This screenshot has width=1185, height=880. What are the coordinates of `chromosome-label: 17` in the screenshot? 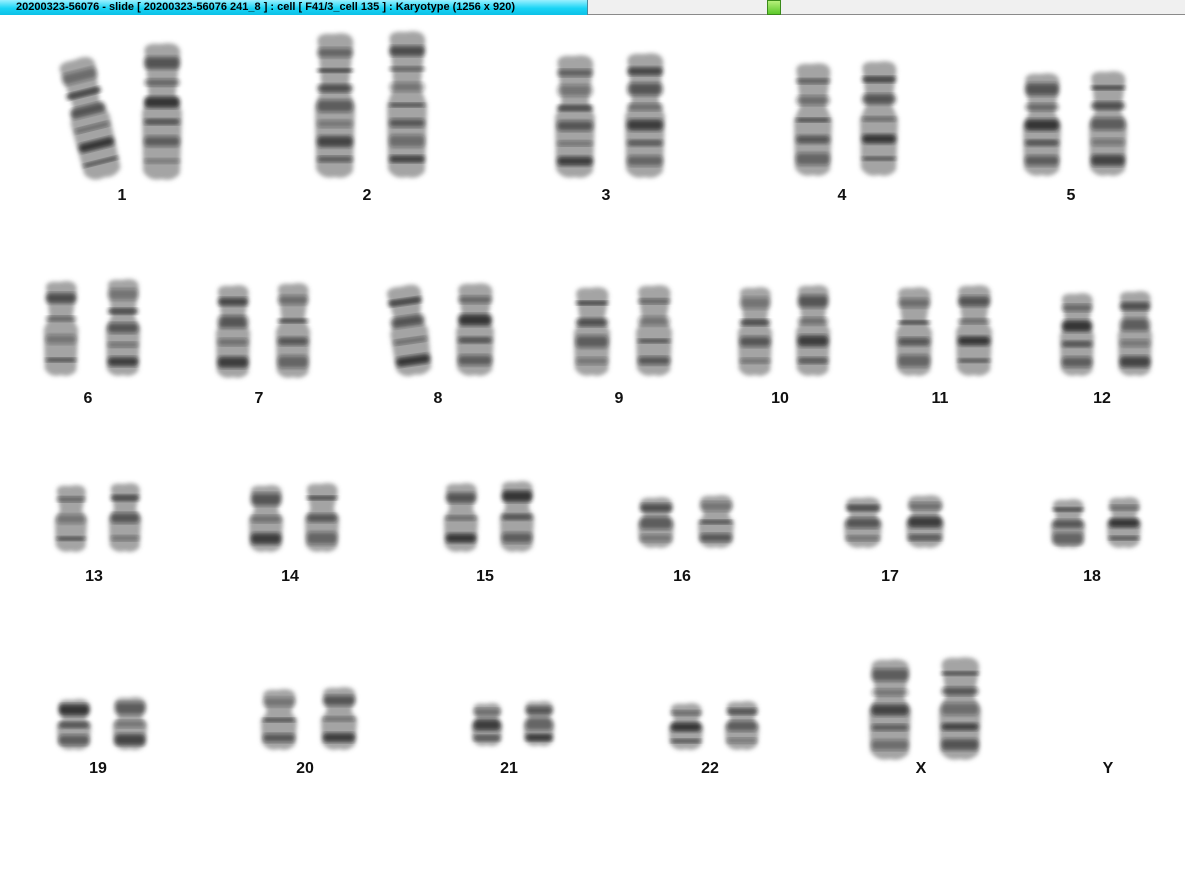 It's located at (890, 576).